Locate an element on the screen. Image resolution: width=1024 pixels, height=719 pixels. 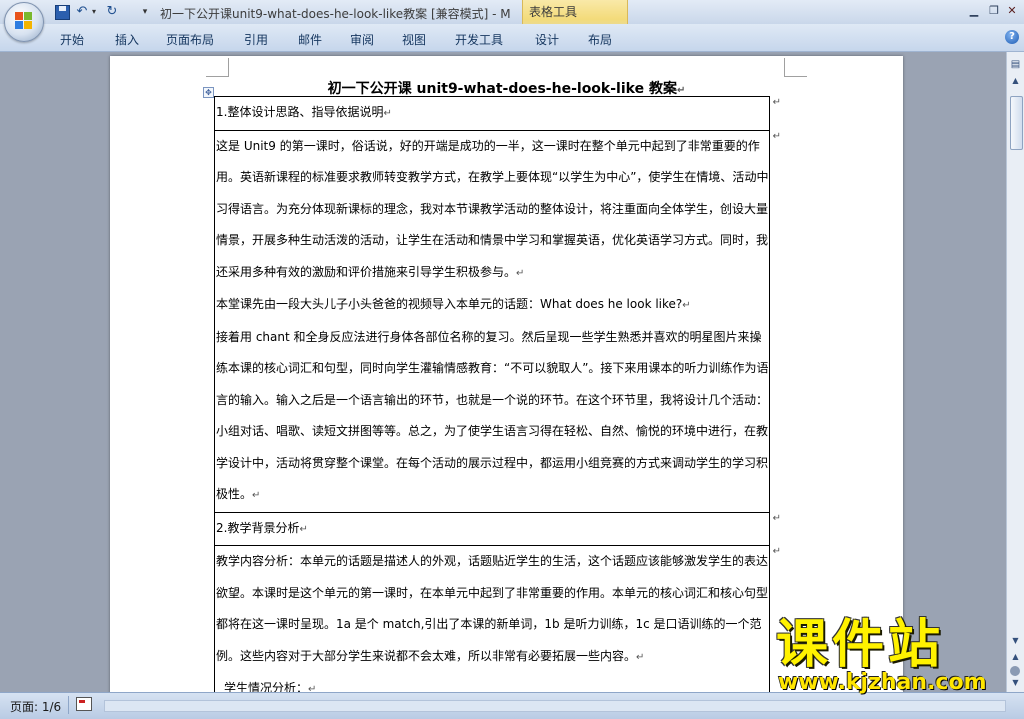
next-page-icon: ▼ is located at coordinates (1015, 684).